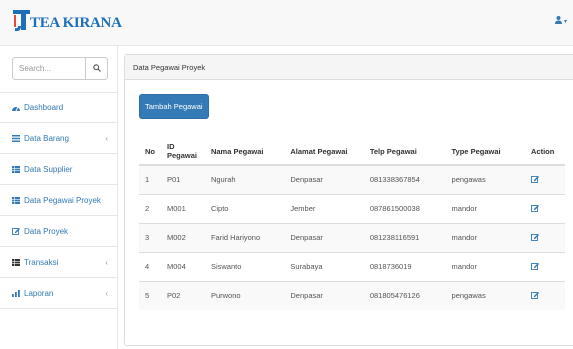  I want to click on sidebar-item-data-proyek: Data Proyek, so click(59, 231).